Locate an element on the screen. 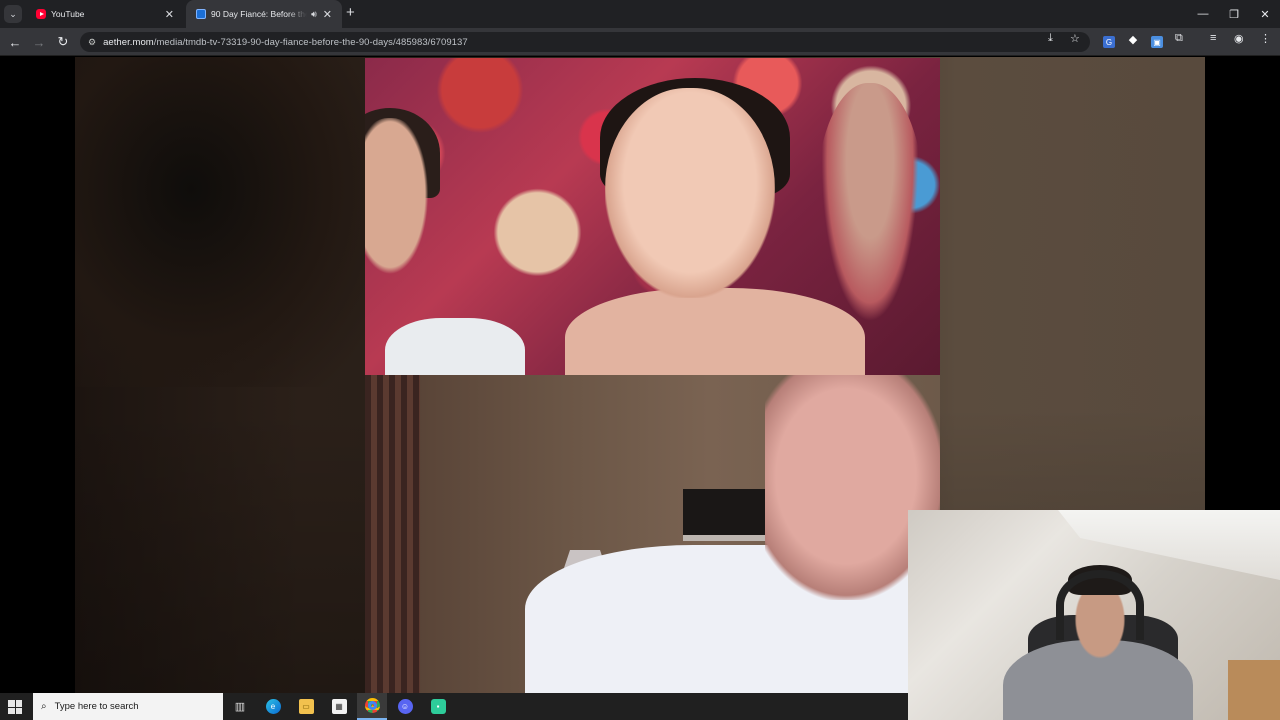 This screenshot has height=720, width=1280. profile-icon: ◉ is located at coordinates (1239, 38).